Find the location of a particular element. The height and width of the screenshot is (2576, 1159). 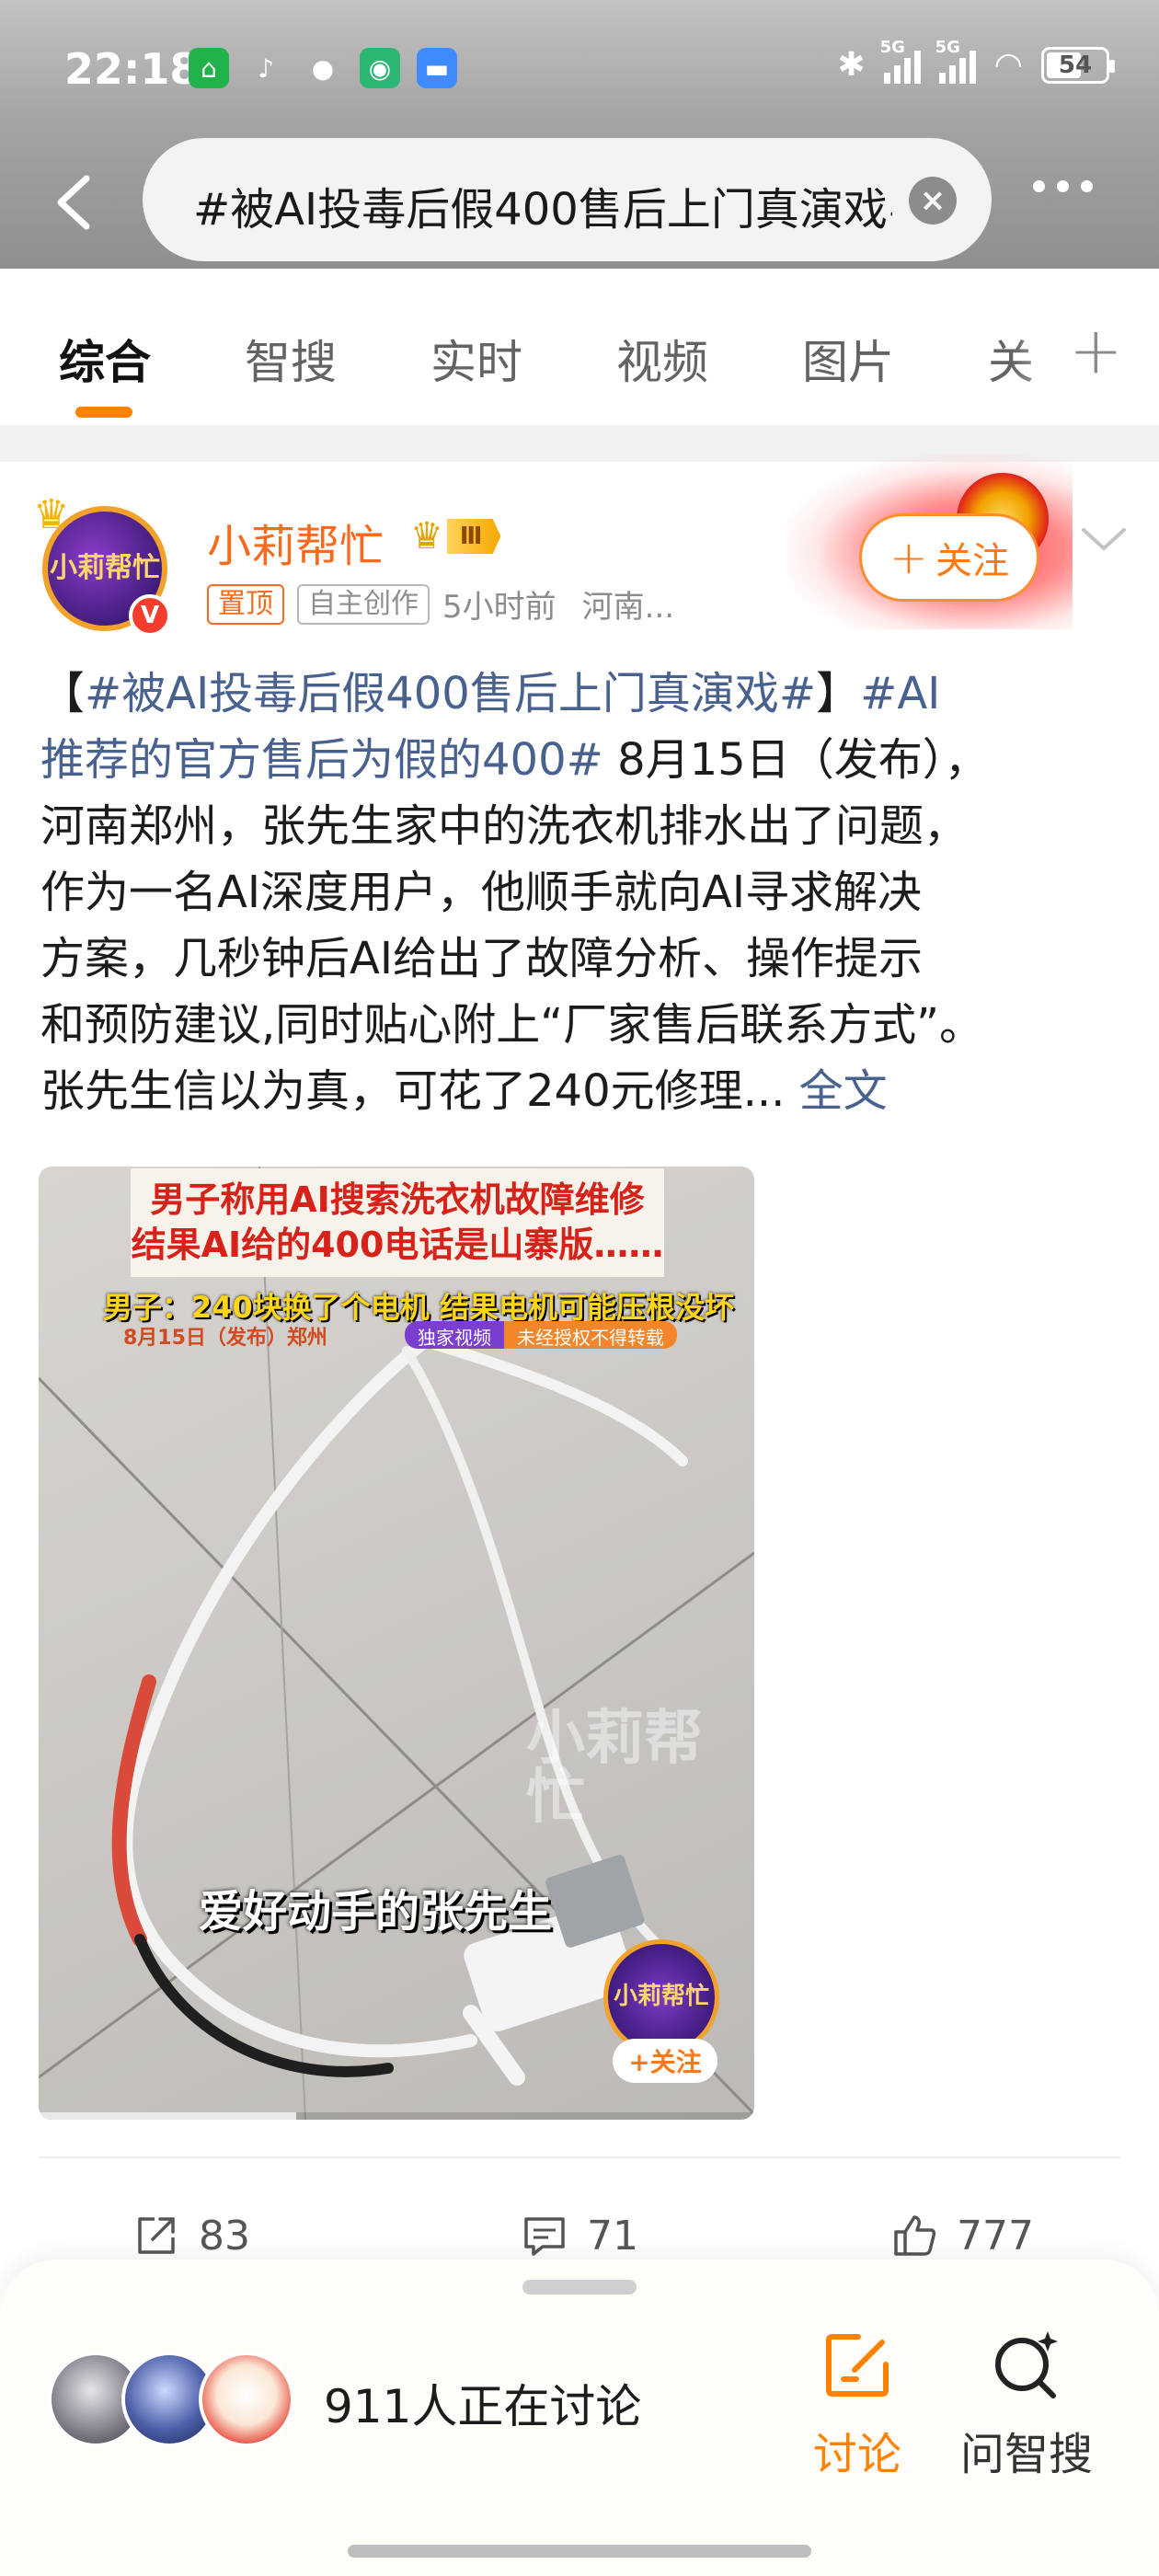

pinned-badge: 置顶 is located at coordinates (245, 604).